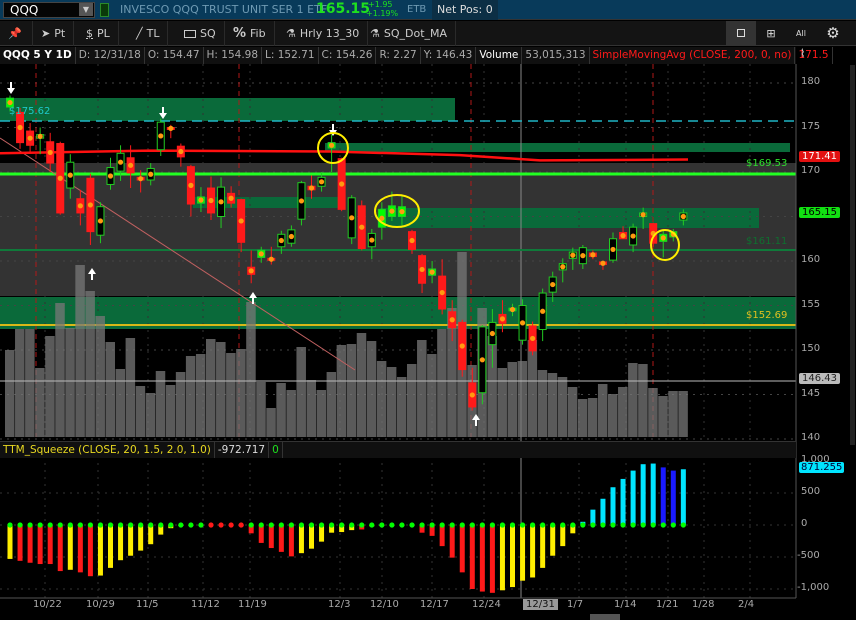  I want to click on date-tick: 1/21, so click(667, 604).